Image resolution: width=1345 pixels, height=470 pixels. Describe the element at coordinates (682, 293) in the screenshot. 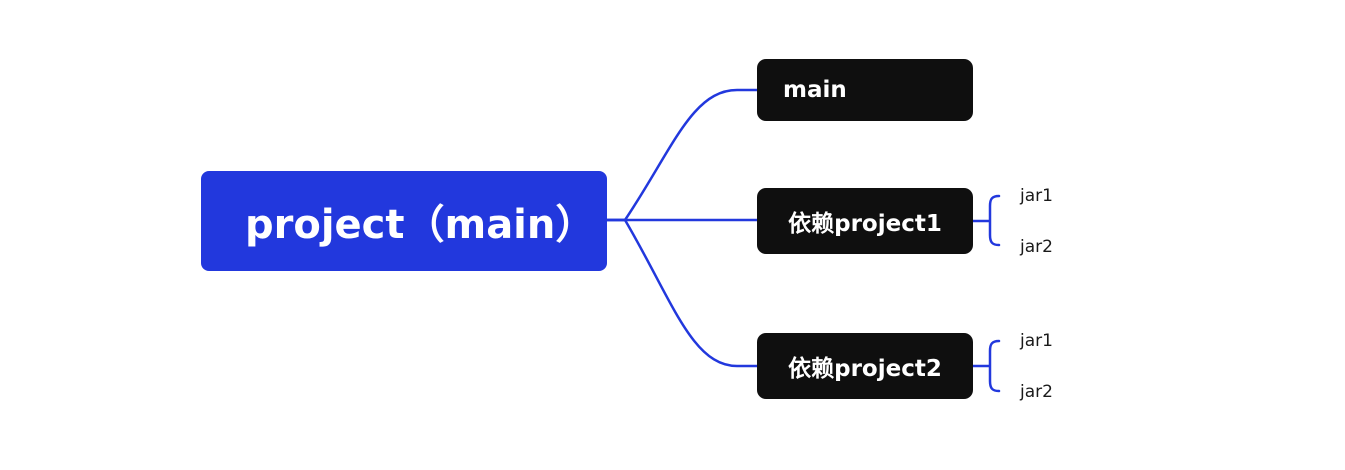

I see `connector-root-to-project2` at that location.